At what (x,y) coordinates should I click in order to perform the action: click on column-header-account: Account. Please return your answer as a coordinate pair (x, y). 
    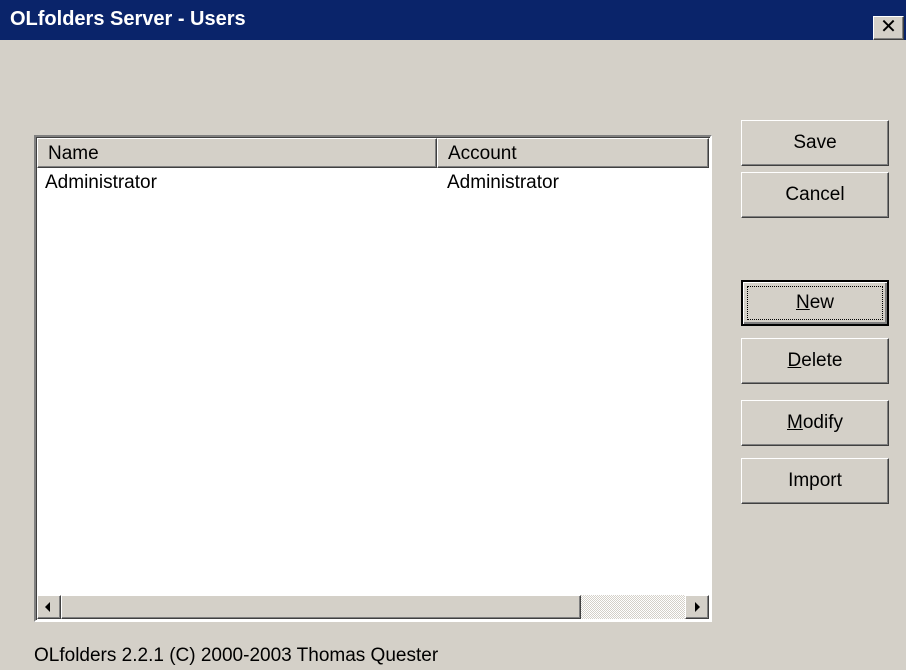
    Looking at the image, I should click on (573, 153).